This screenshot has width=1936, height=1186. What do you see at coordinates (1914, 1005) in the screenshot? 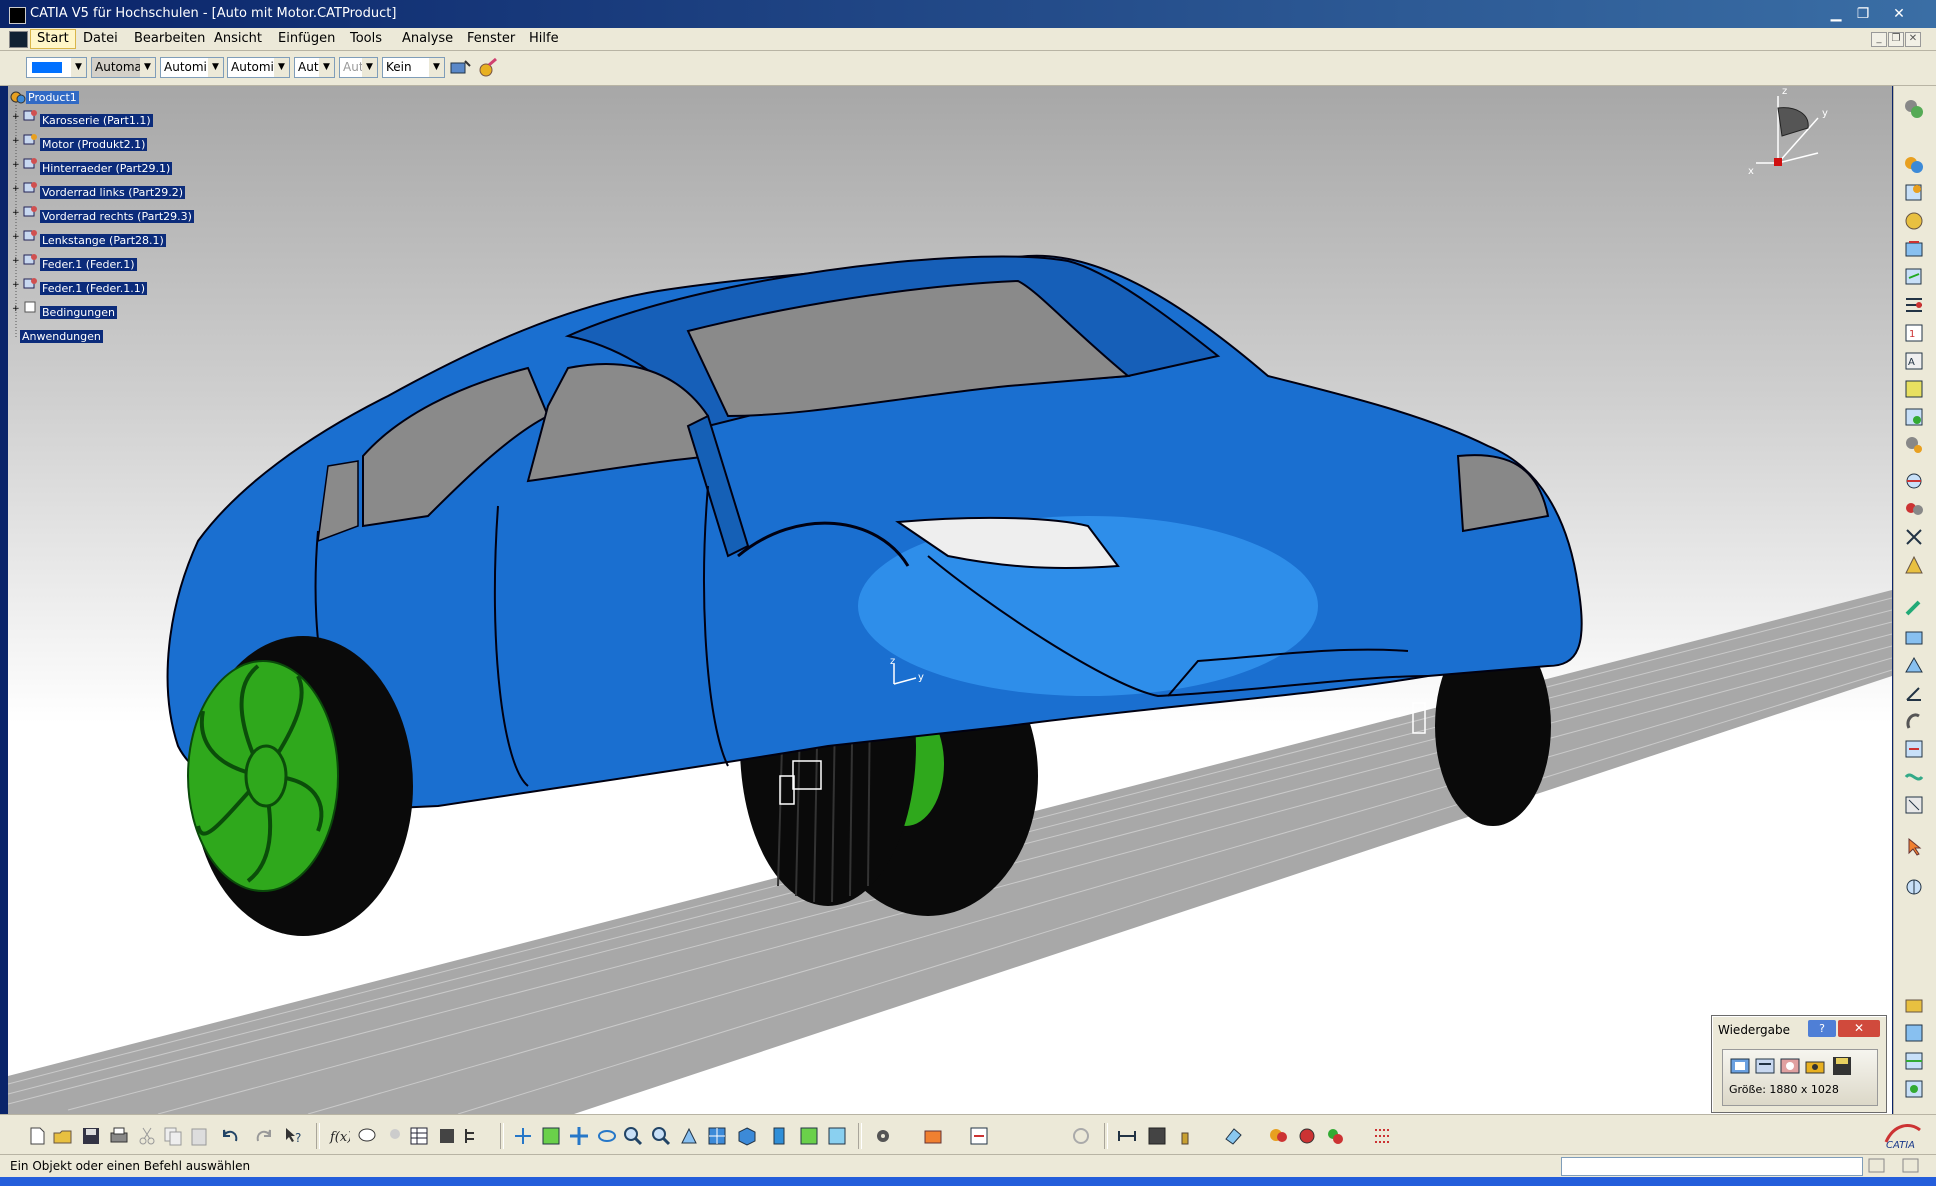
I see `space-analysis-icon` at bounding box center [1914, 1005].